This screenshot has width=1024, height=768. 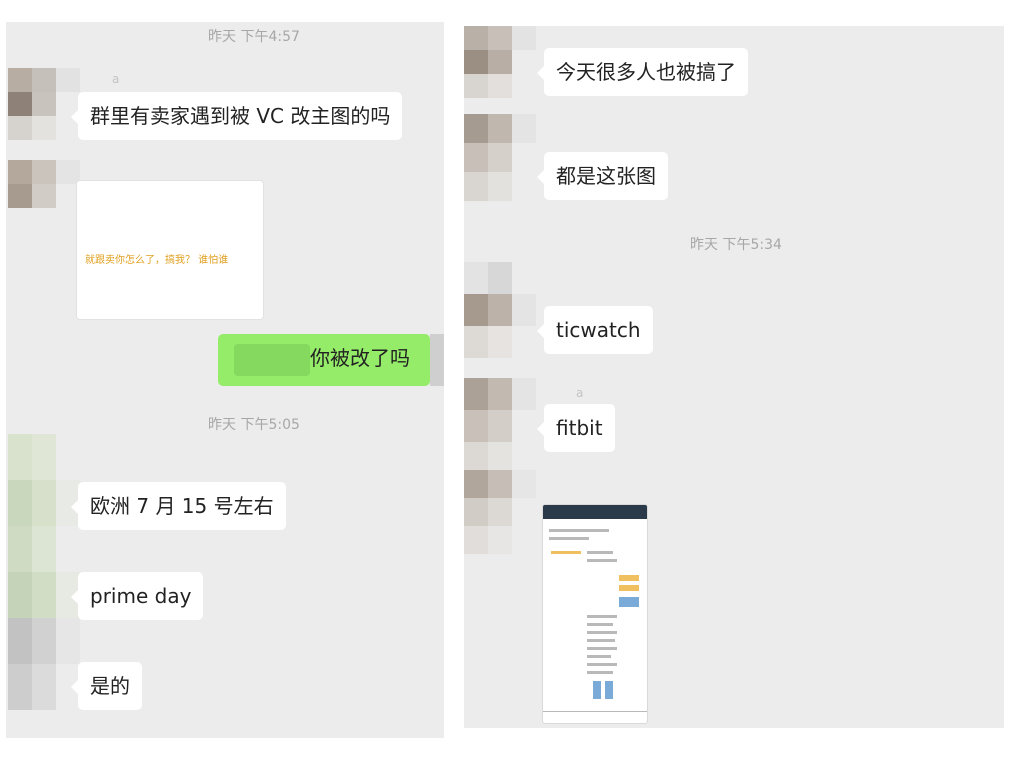 I want to click on message-text: 欧洲 7 月 15 号左右, so click(x=182, y=506).